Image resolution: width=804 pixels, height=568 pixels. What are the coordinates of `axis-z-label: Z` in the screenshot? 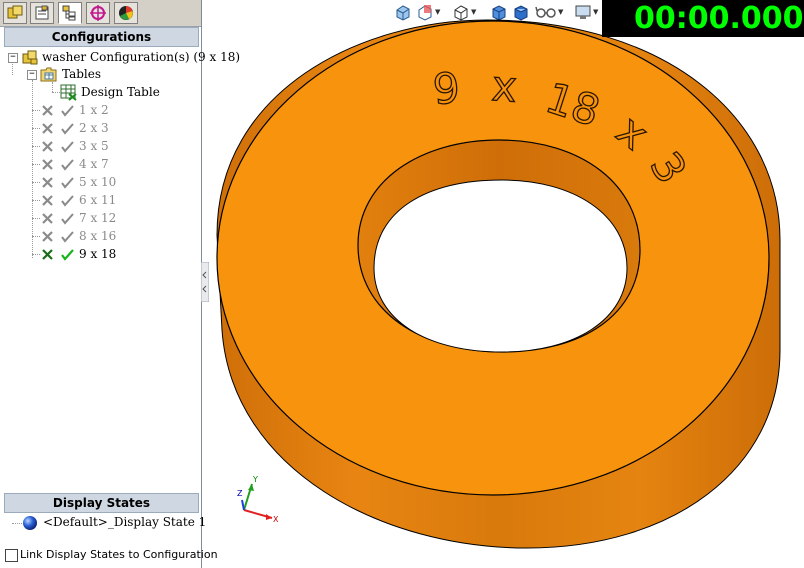 It's located at (240, 493).